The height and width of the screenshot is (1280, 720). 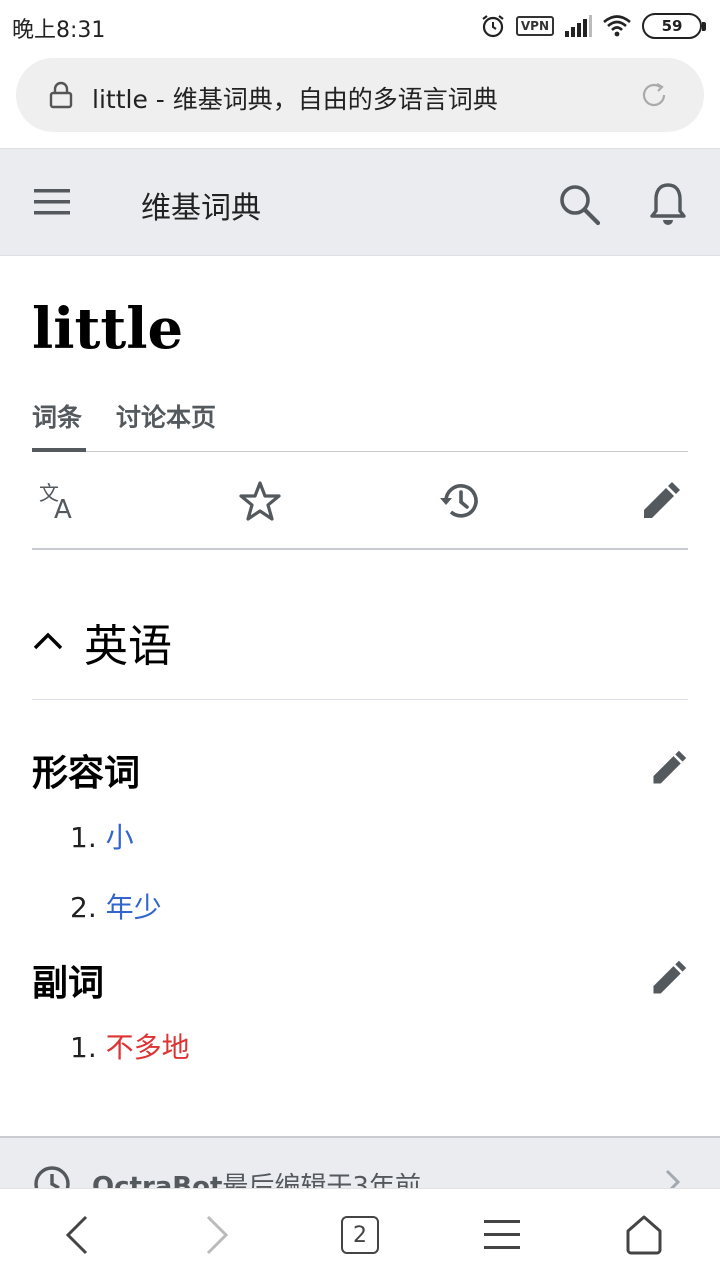 What do you see at coordinates (128, 646) in the screenshot?
I see `section-title: 英语` at bounding box center [128, 646].